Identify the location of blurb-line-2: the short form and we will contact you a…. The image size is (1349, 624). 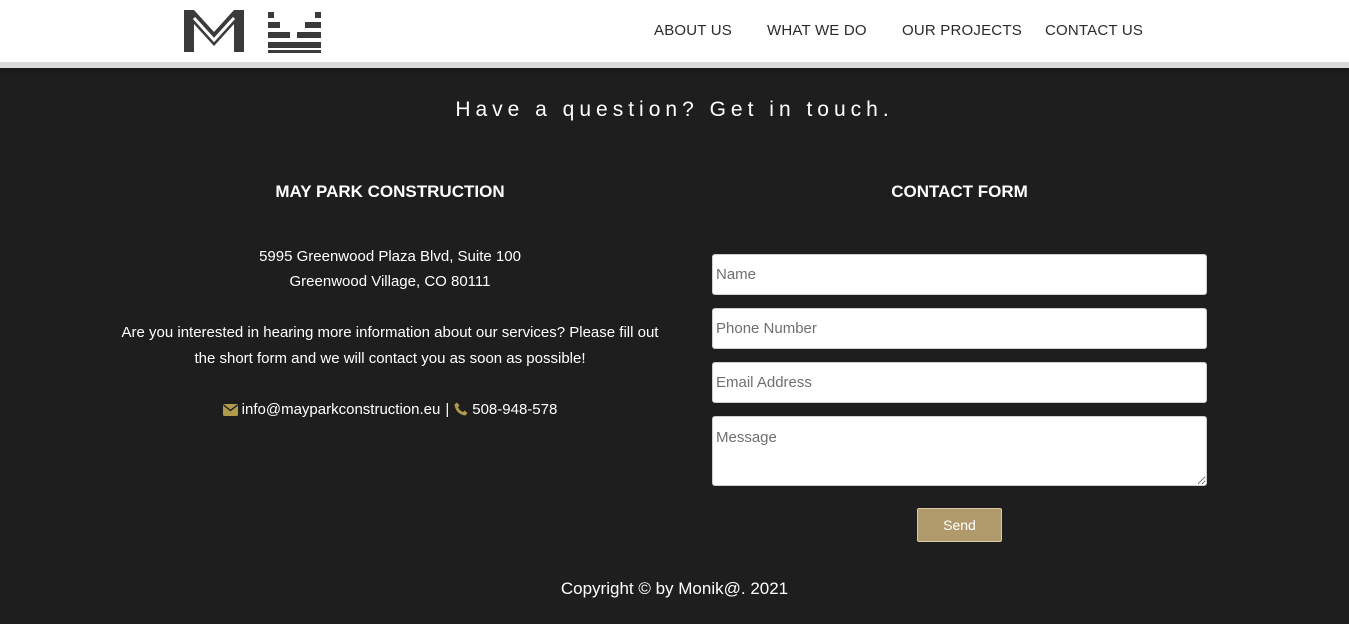
(390, 358).